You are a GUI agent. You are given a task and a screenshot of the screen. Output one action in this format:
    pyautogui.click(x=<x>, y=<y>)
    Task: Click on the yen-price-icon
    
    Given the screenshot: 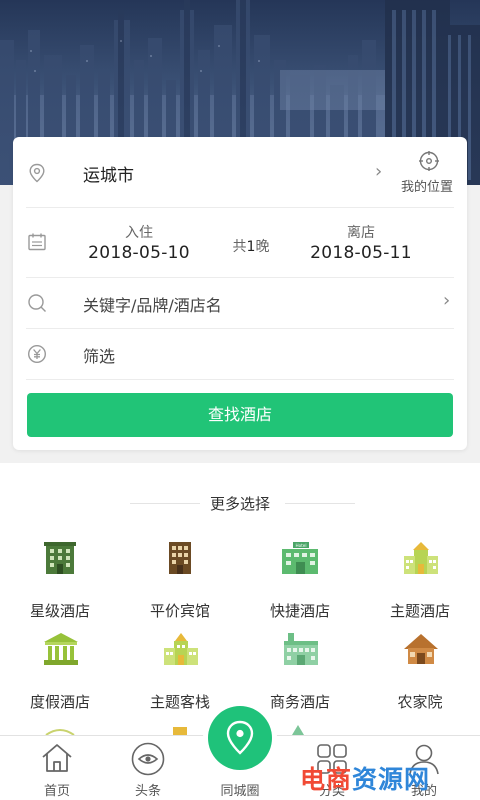 What is the action you would take?
    pyautogui.click(x=37, y=354)
    